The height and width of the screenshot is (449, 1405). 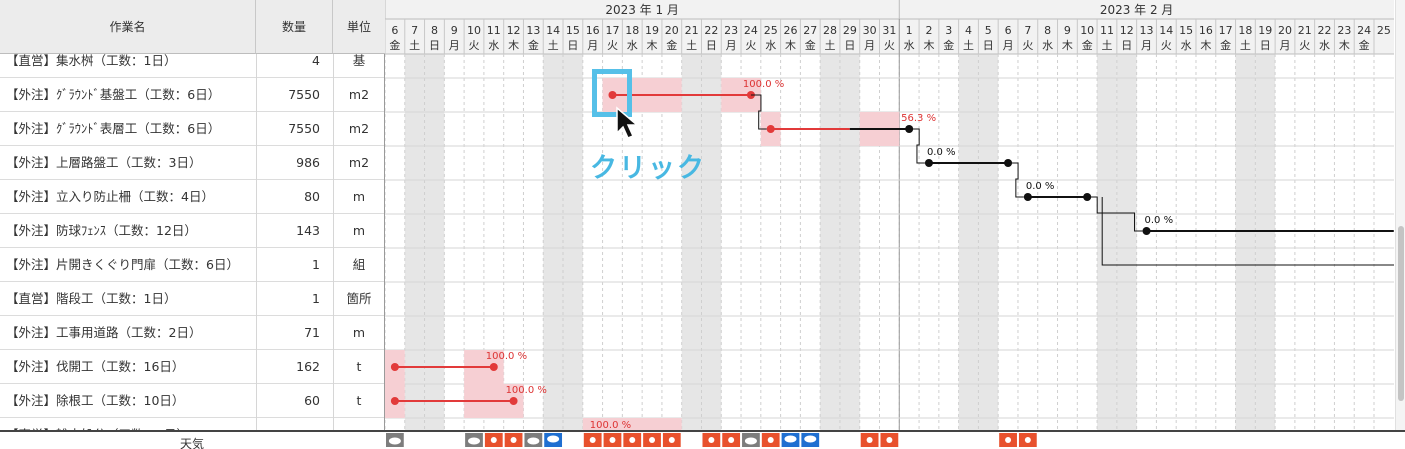 I want to click on task-row: 【外注】片開きくぐり門扉（工数：6日） 1 組, so click(x=192, y=265).